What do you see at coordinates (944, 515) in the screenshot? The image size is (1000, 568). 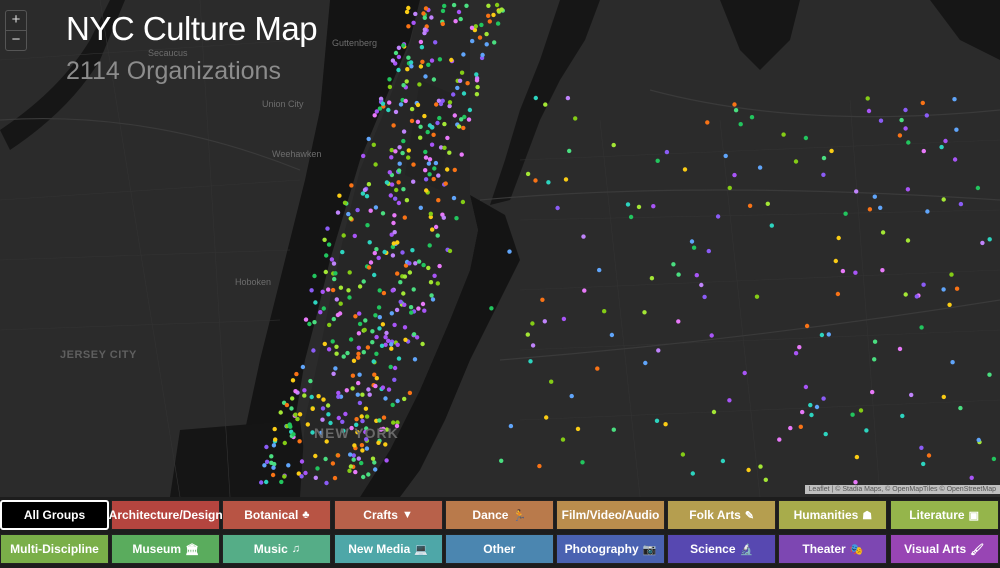 I see `filter-button-literature: Literature ▣` at bounding box center [944, 515].